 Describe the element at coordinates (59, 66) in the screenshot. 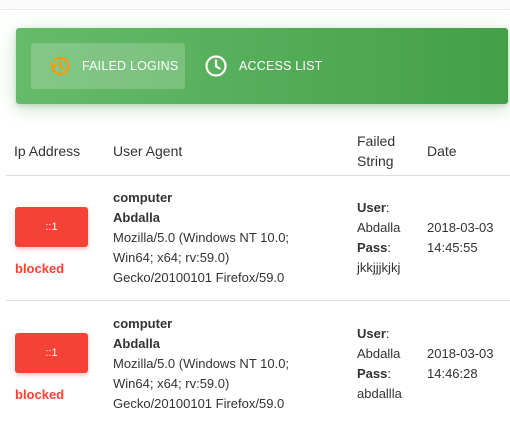

I see `history-icon` at that location.